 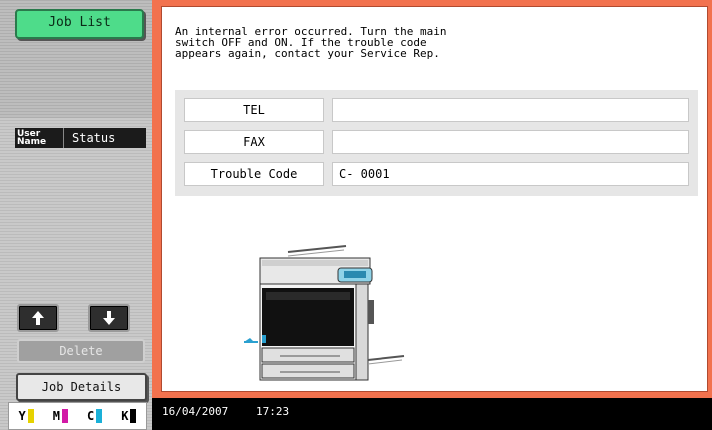 What do you see at coordinates (254, 110) in the screenshot?
I see `tel-label: TEL` at bounding box center [254, 110].